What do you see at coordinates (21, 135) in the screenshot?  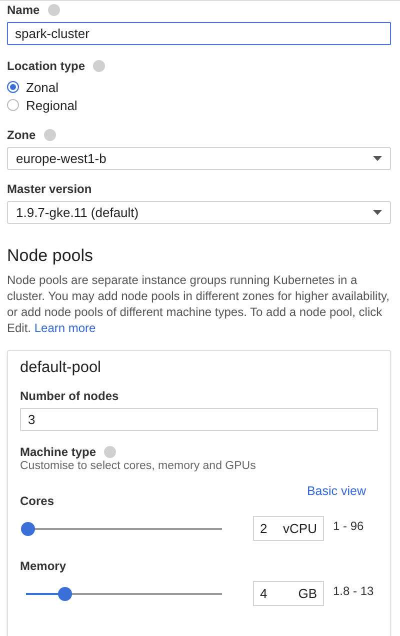 I see `field-label: Zone` at bounding box center [21, 135].